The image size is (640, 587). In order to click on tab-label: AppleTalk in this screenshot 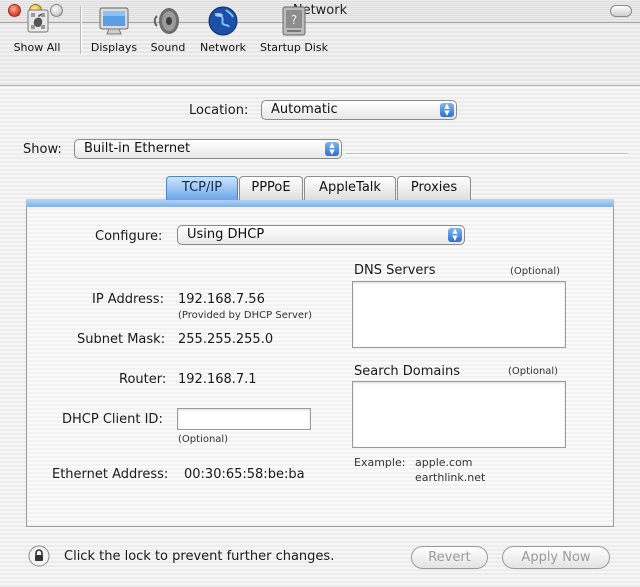, I will do `click(350, 187)`.